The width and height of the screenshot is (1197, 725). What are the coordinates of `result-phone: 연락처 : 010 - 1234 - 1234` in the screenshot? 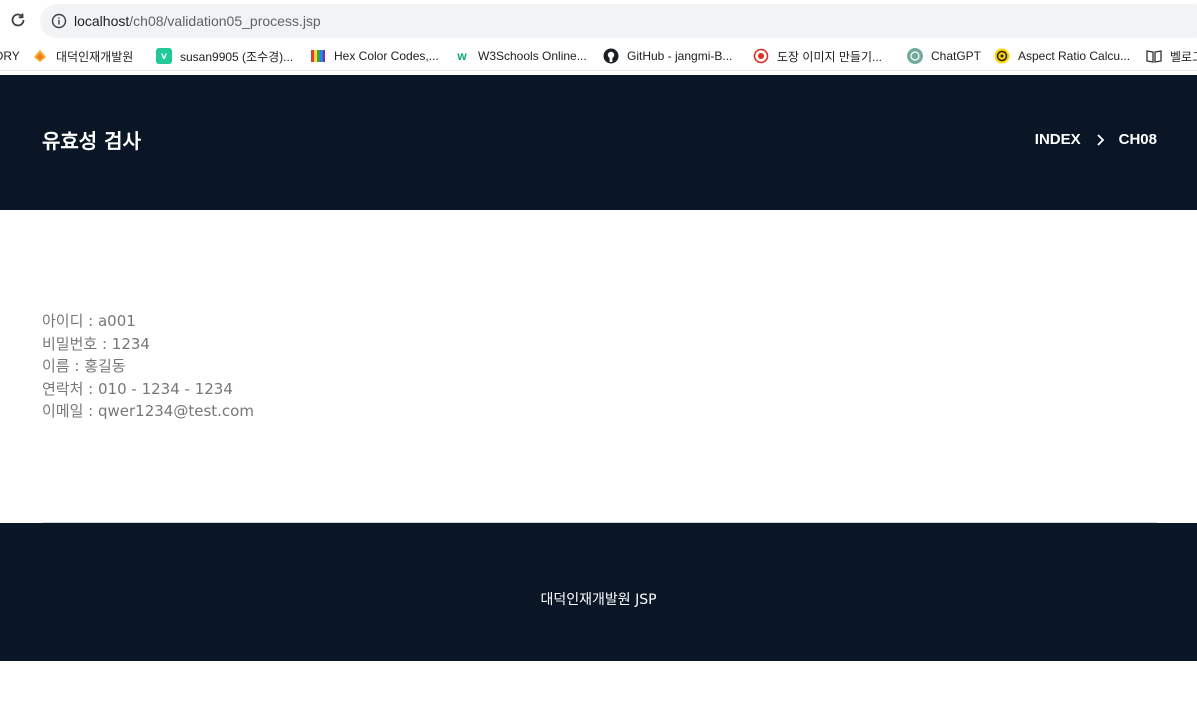 It's located at (137, 388).